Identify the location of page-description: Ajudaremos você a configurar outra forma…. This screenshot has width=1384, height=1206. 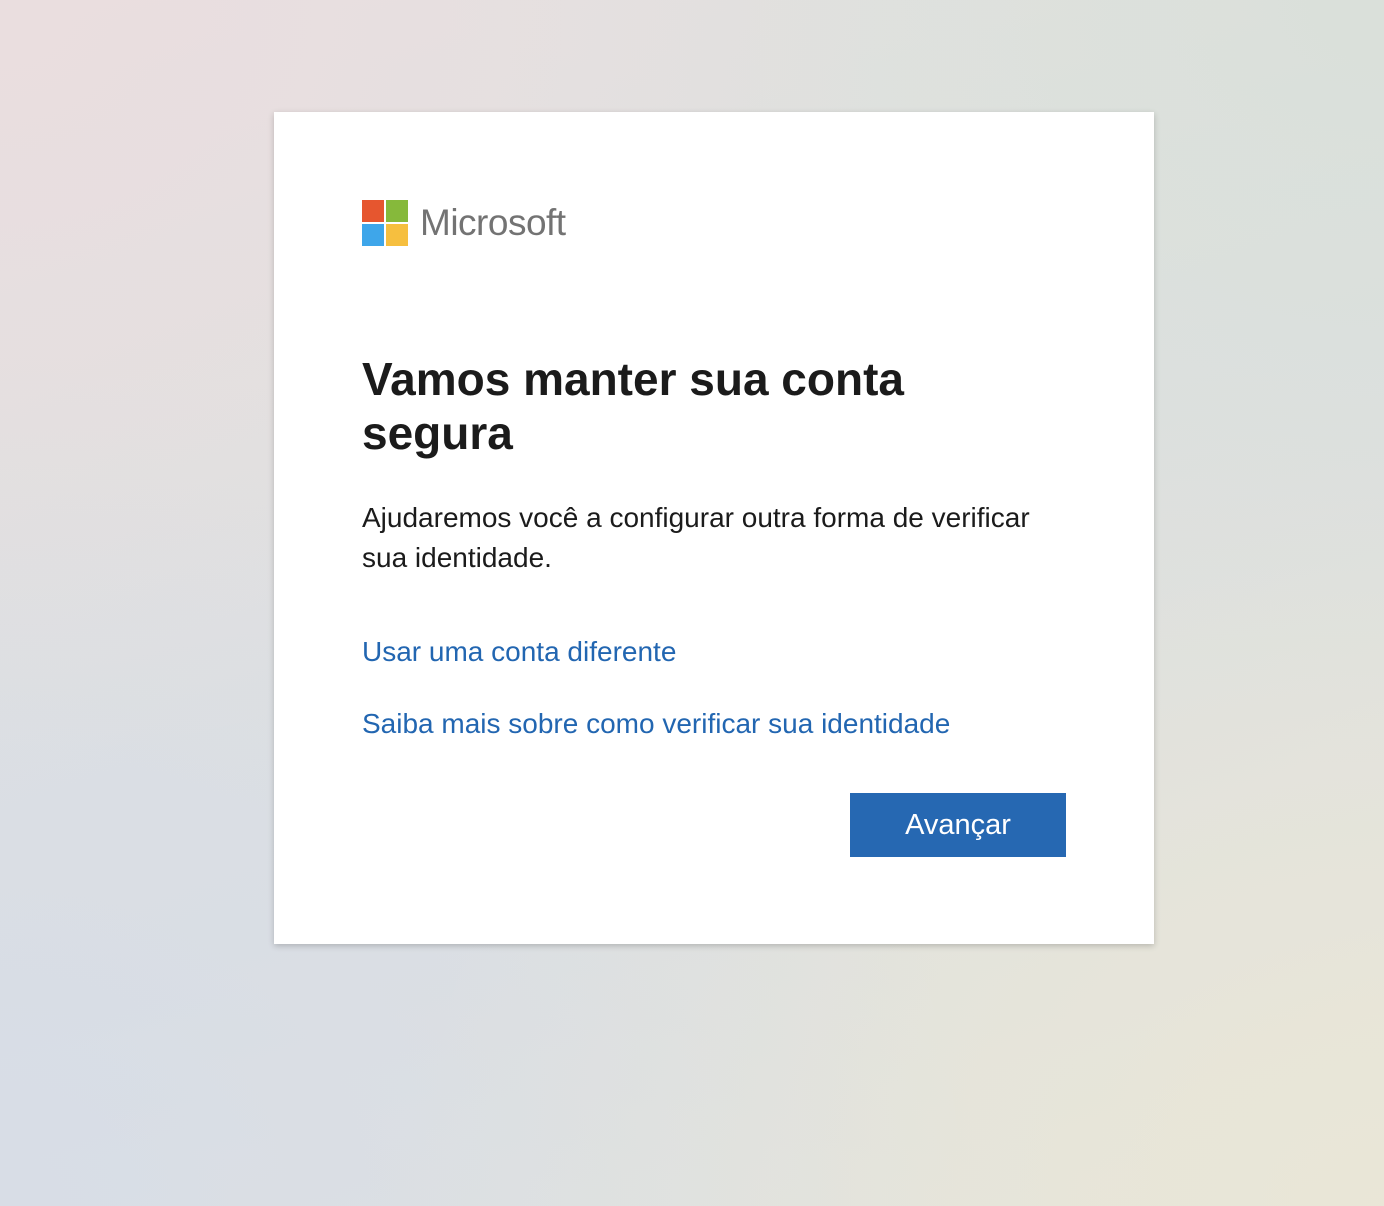
(696, 537).